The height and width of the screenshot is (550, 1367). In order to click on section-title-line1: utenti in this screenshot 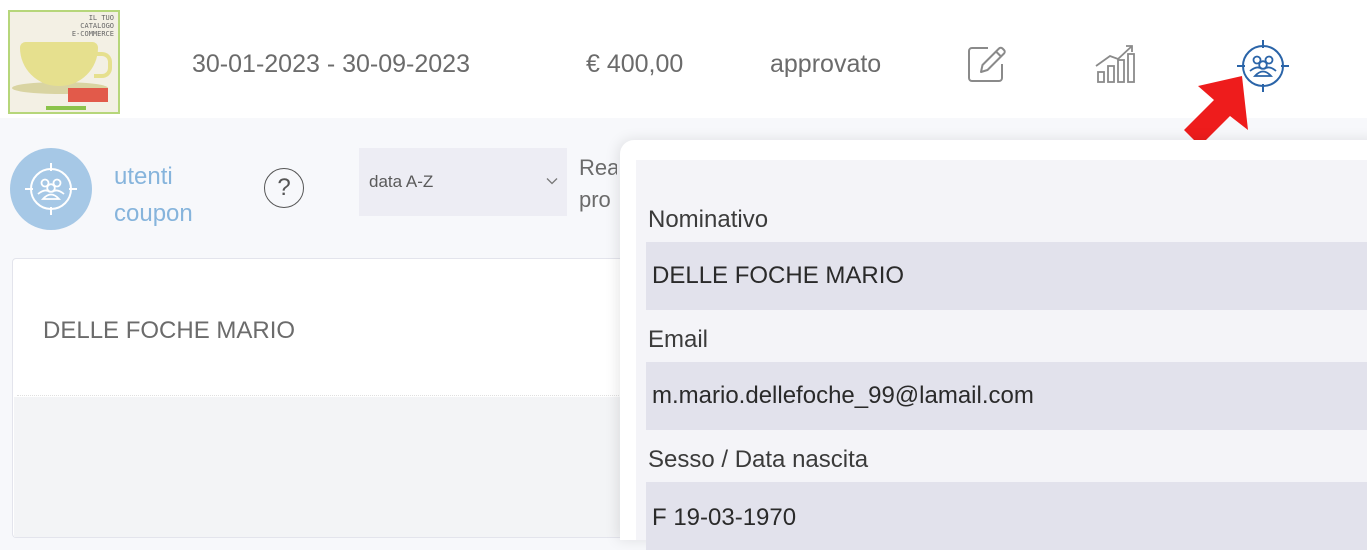, I will do `click(143, 176)`.